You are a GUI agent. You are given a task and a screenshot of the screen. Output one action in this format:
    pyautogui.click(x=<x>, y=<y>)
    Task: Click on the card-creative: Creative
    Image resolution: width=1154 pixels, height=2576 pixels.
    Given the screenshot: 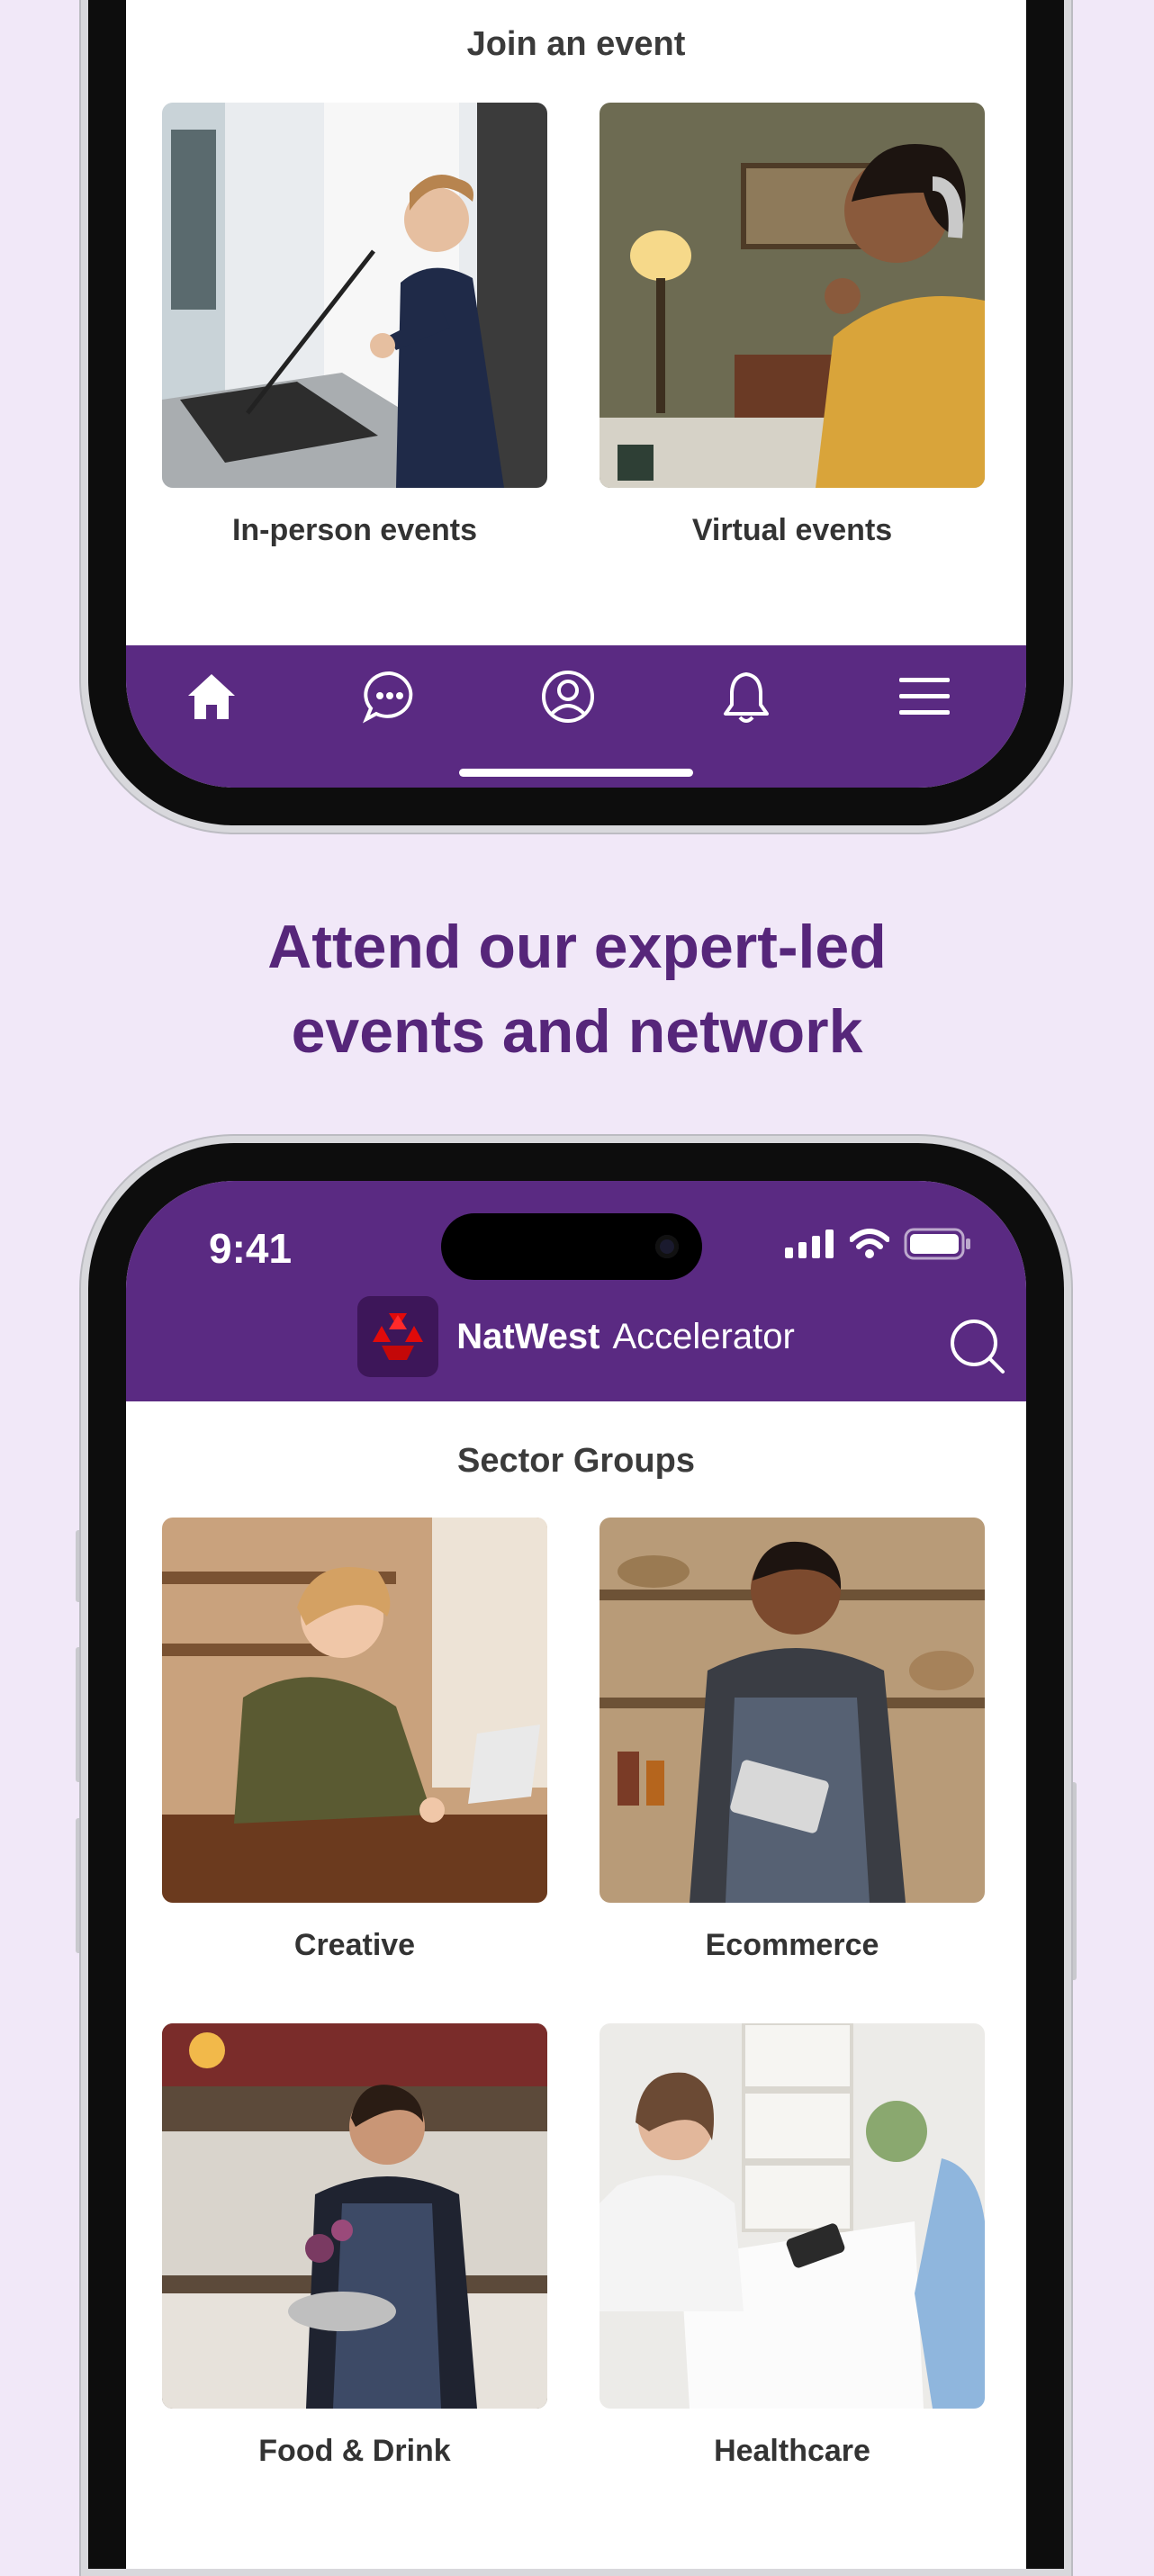 What is the action you would take?
    pyautogui.click(x=354, y=1740)
    